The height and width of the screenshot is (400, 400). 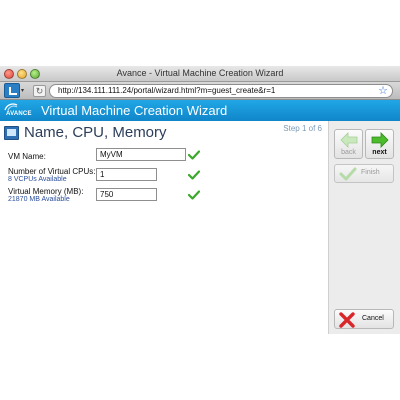 What do you see at coordinates (11, 107) in the screenshot?
I see `brand-swirl-icon` at bounding box center [11, 107].